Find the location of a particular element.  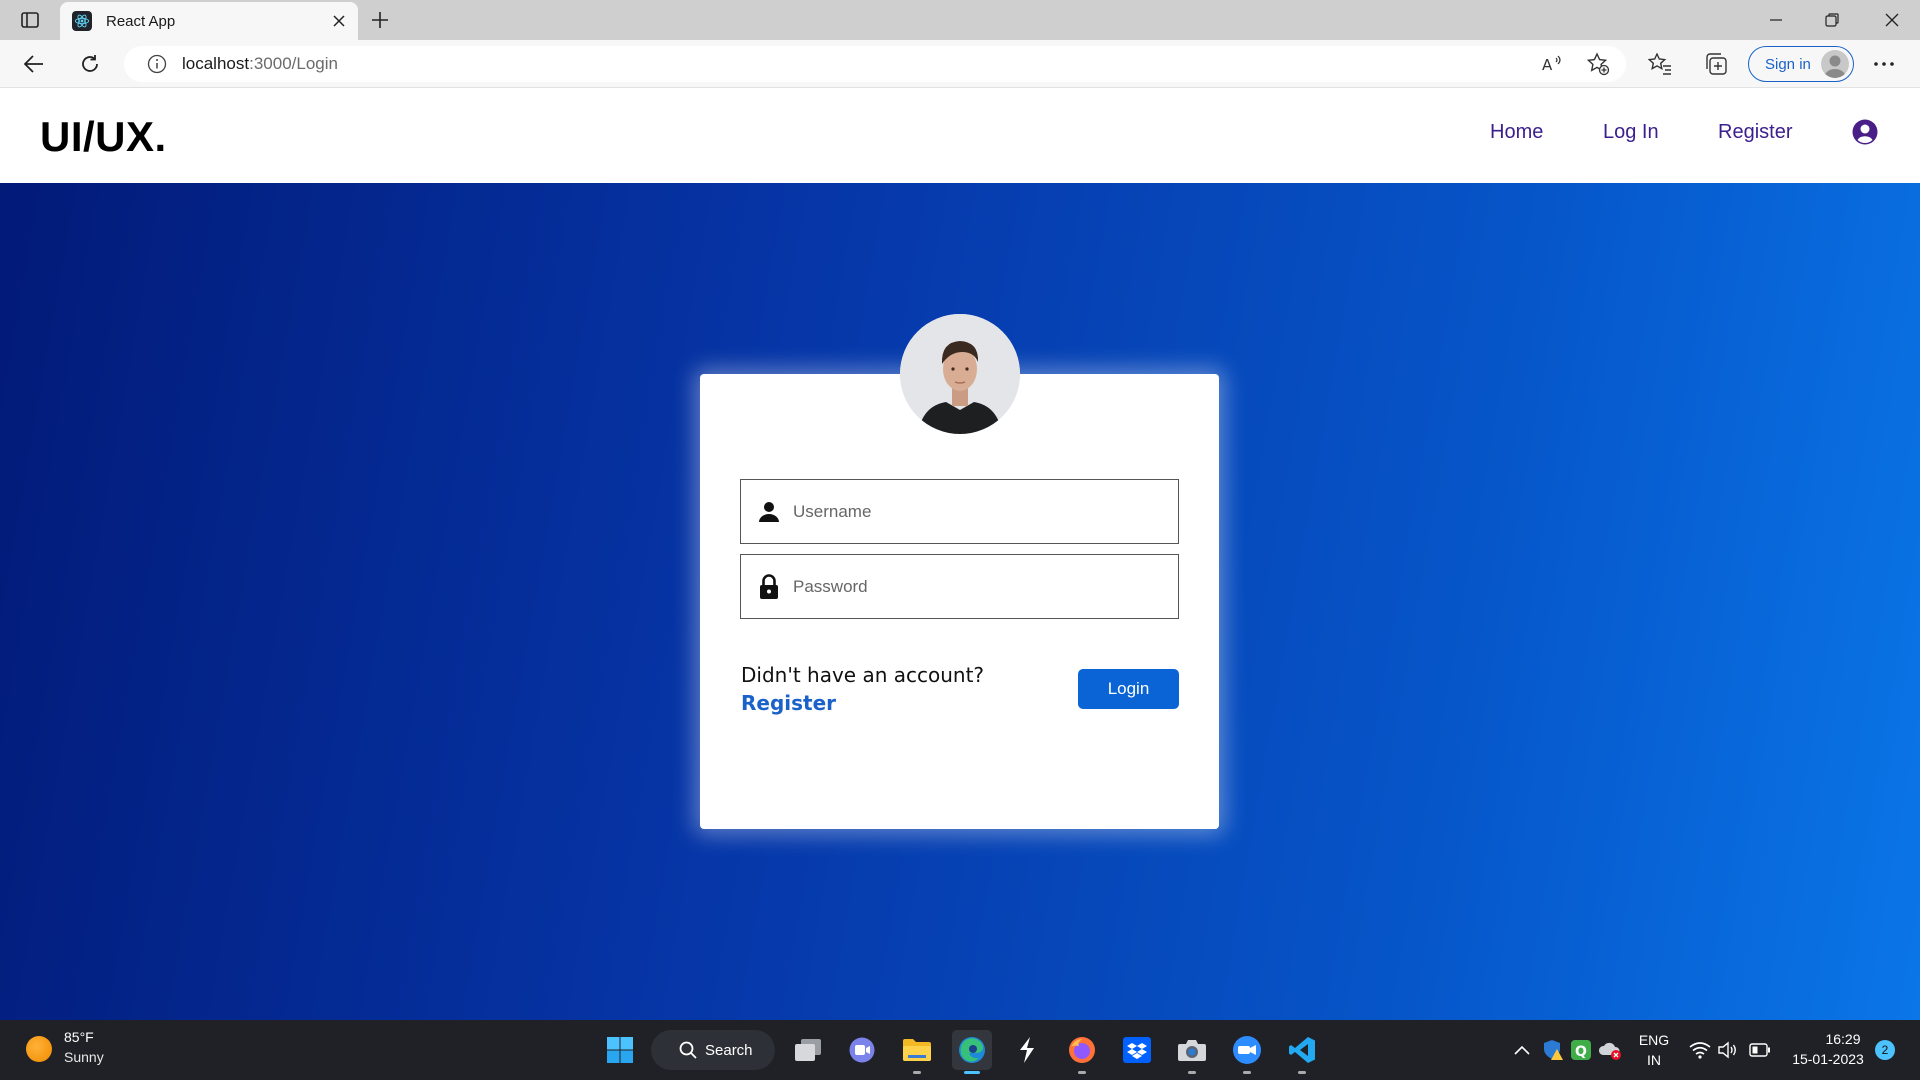

tray-overflow-chevron-icon is located at coordinates (1522, 1050).